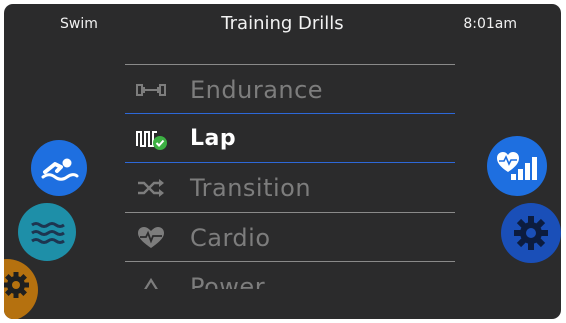 Image resolution: width=566 pixels, height=323 pixels. What do you see at coordinates (290, 236) in the screenshot?
I see `drill-item-cardio: Cardio` at bounding box center [290, 236].